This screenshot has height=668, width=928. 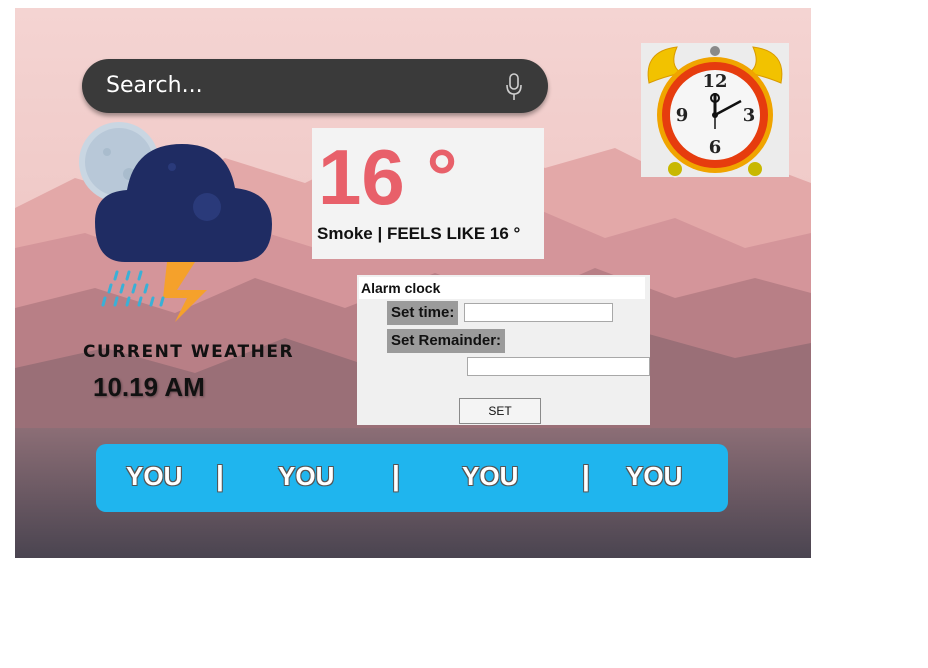 I want to click on mic-icon, so click(x=514, y=87).